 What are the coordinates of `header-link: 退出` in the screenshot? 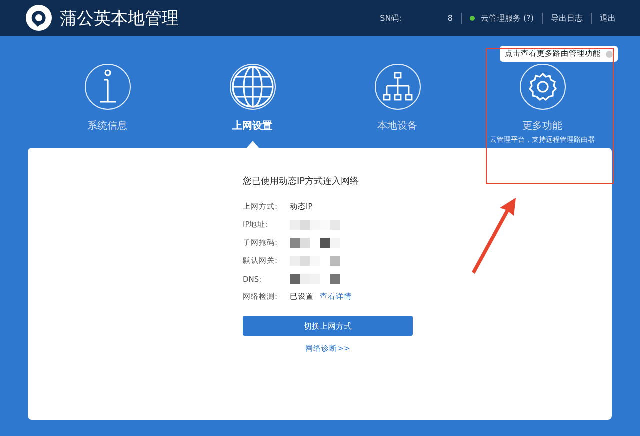 It's located at (608, 18).